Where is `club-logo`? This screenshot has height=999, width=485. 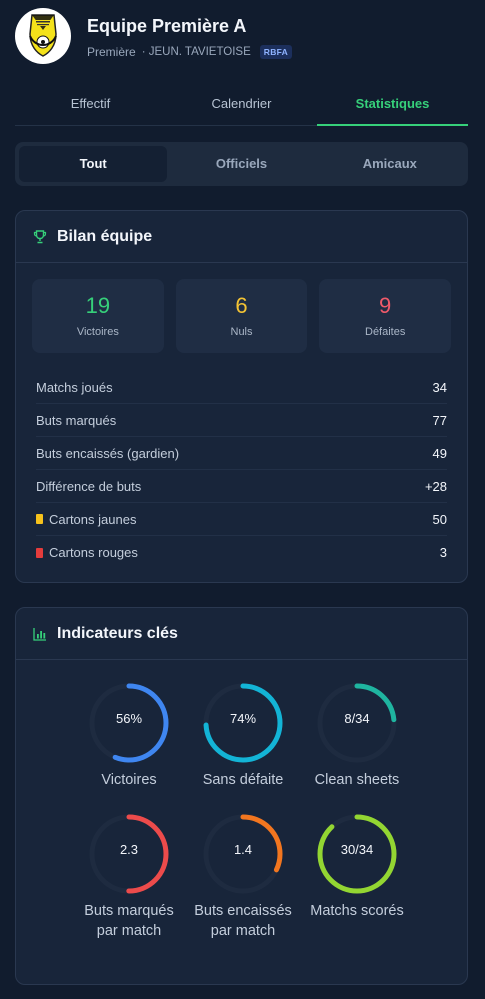
club-logo is located at coordinates (43, 36).